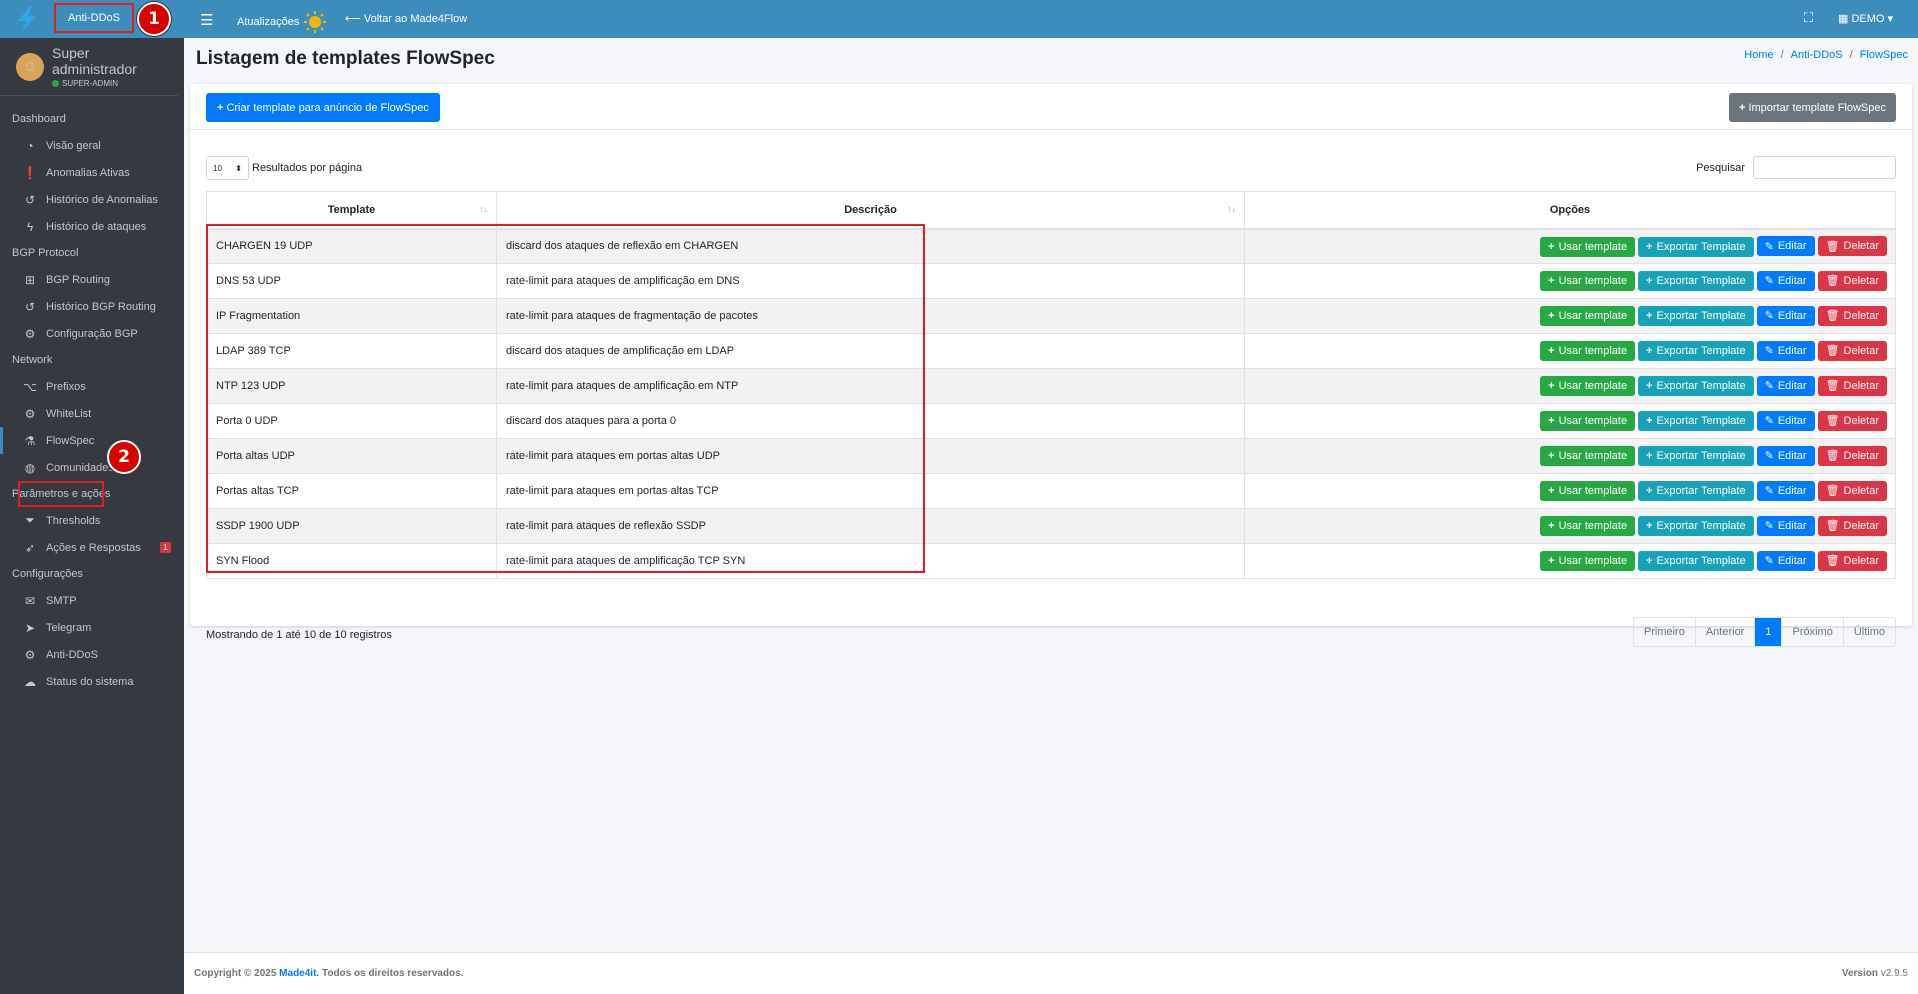 This screenshot has width=1918, height=994. Describe the element at coordinates (1811, 632) in the screenshot. I see `pagination-next: Próximo` at that location.